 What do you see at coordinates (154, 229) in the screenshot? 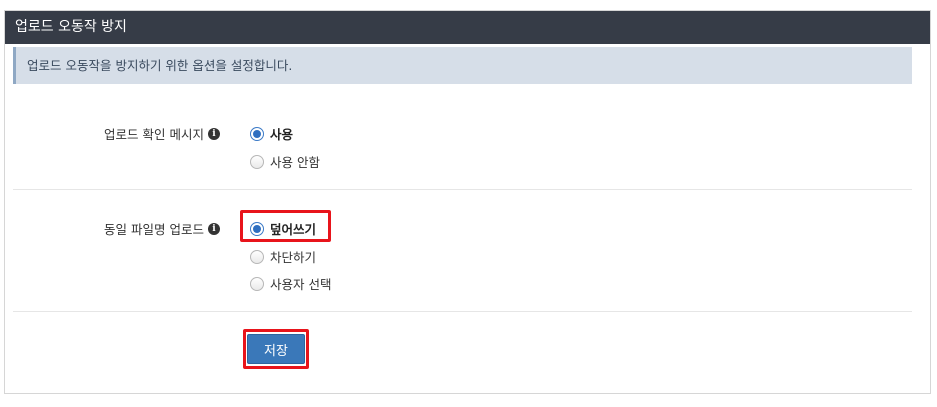
I see `duplicate-filename-label: 동일 파일명 업로드` at bounding box center [154, 229].